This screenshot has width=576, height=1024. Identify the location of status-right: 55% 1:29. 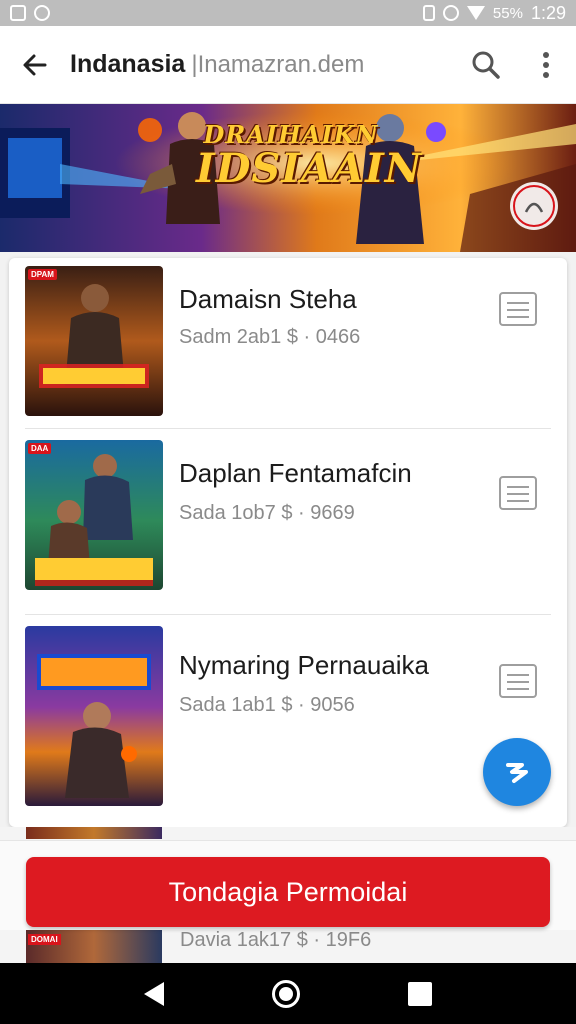
(494, 13).